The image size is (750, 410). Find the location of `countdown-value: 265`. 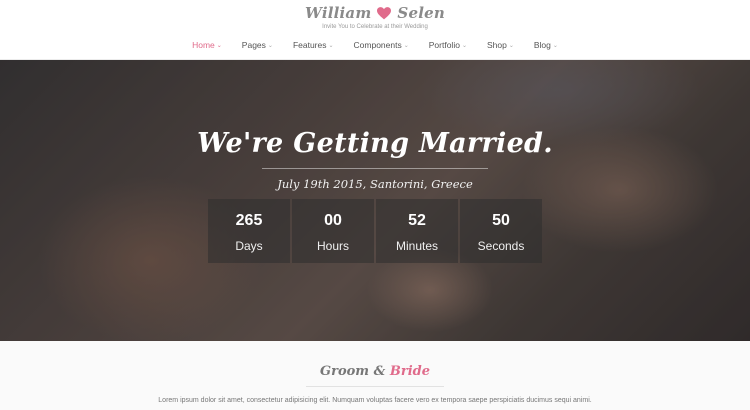

countdown-value: 265 is located at coordinates (249, 220).